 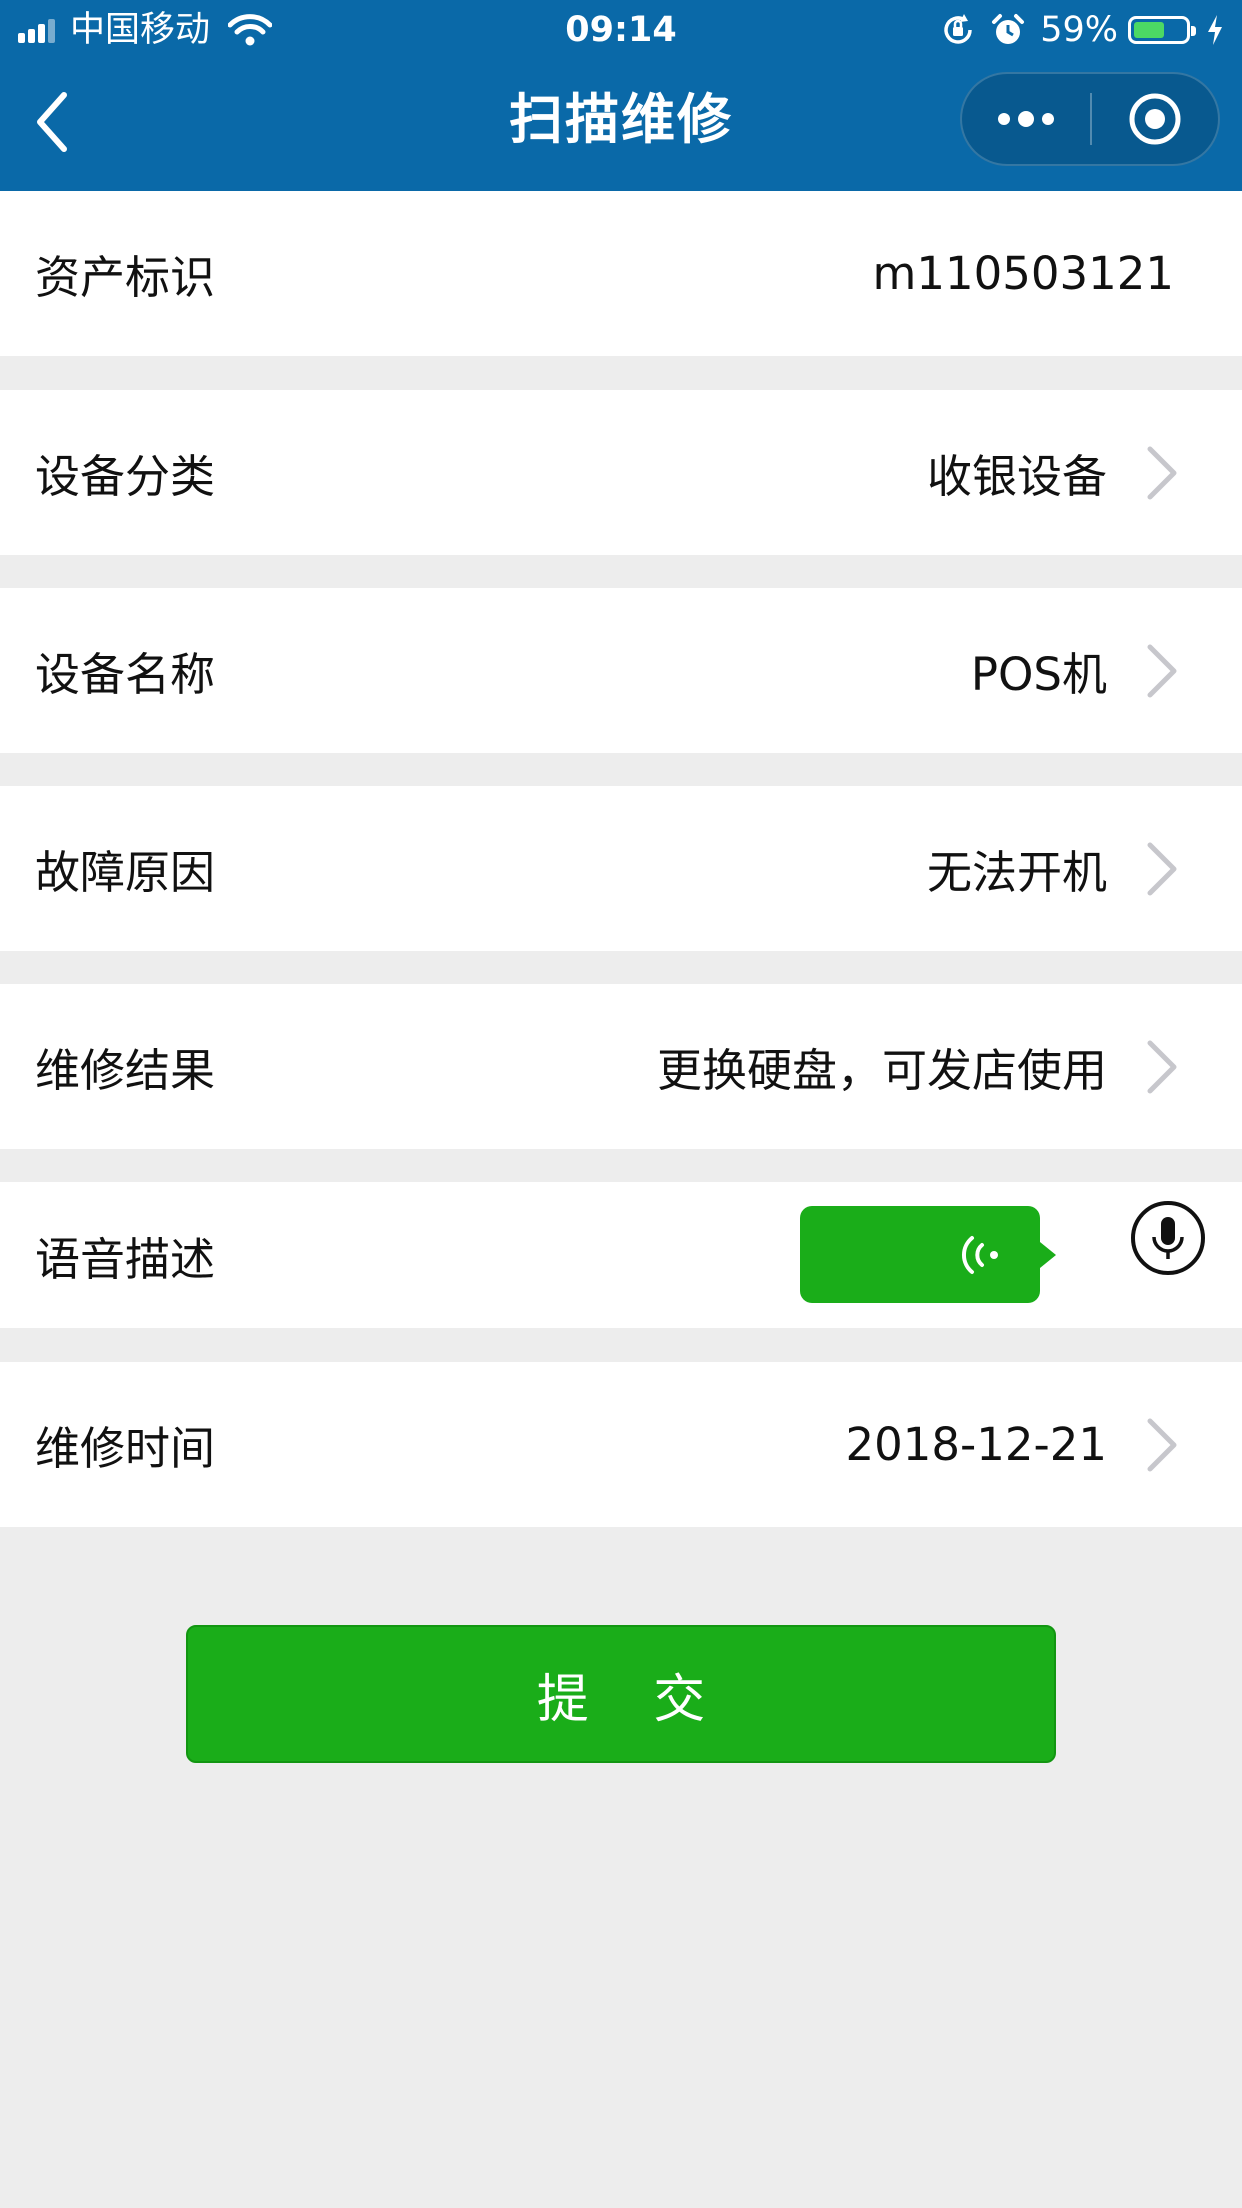 What do you see at coordinates (125, 872) in the screenshot?
I see `fault-label: 故障原因` at bounding box center [125, 872].